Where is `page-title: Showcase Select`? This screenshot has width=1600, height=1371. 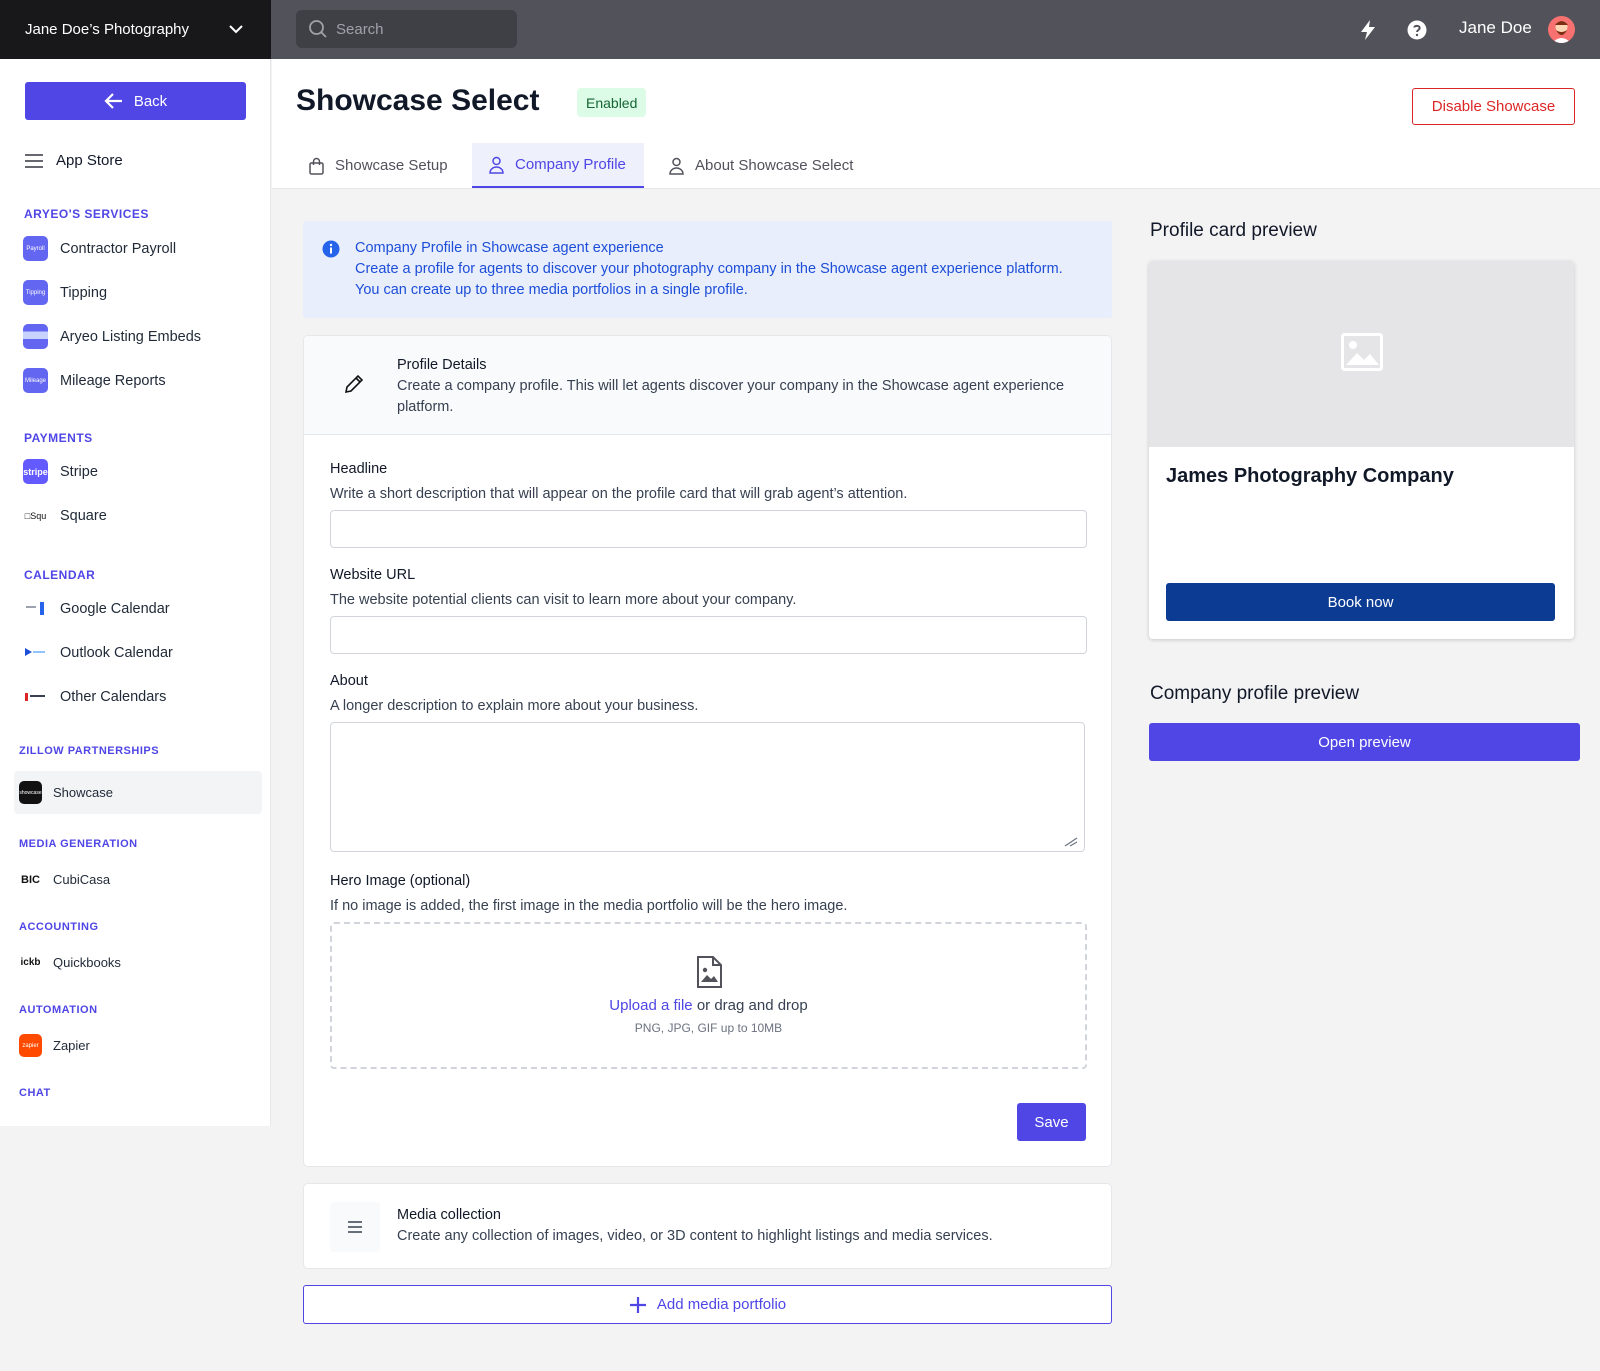
page-title: Showcase Select is located at coordinates (418, 100).